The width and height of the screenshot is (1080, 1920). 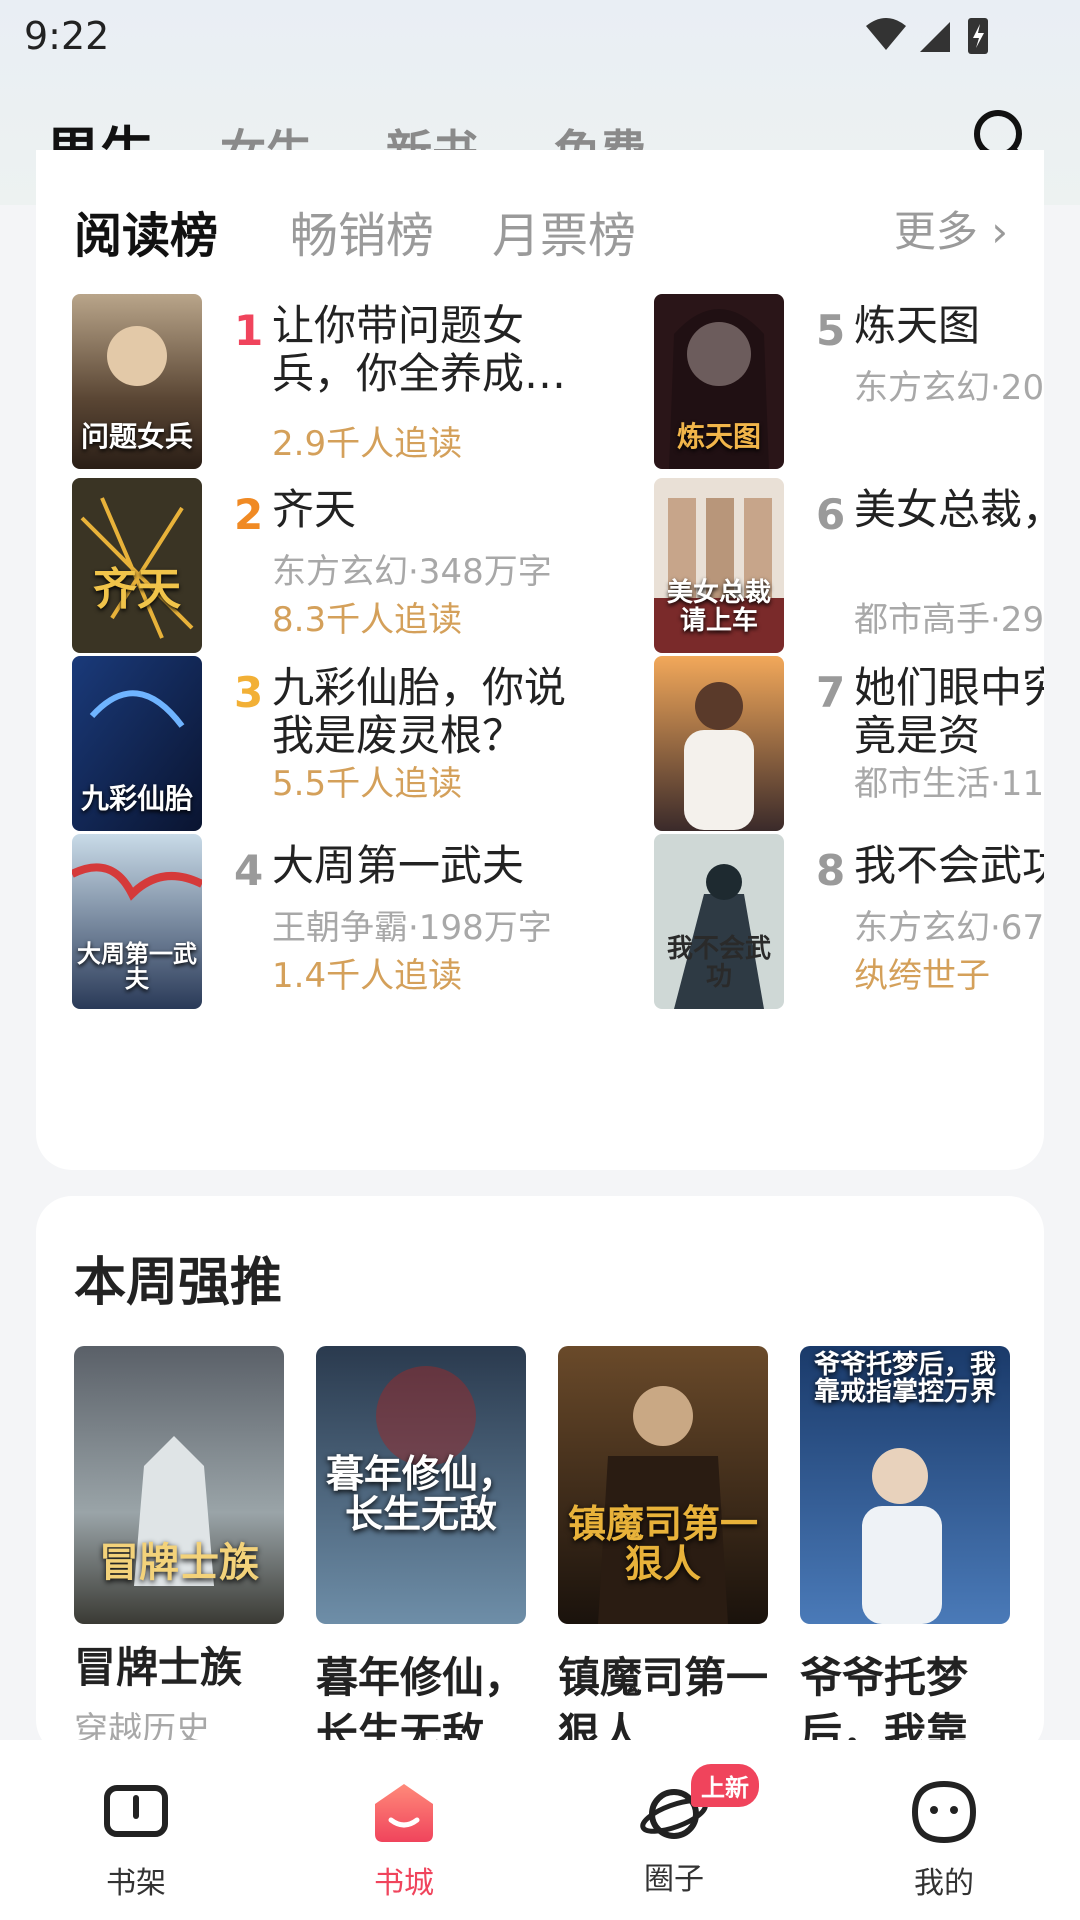 I want to click on book-title: 九彩仙胎，你说我是废灵根？, so click(x=419, y=711).